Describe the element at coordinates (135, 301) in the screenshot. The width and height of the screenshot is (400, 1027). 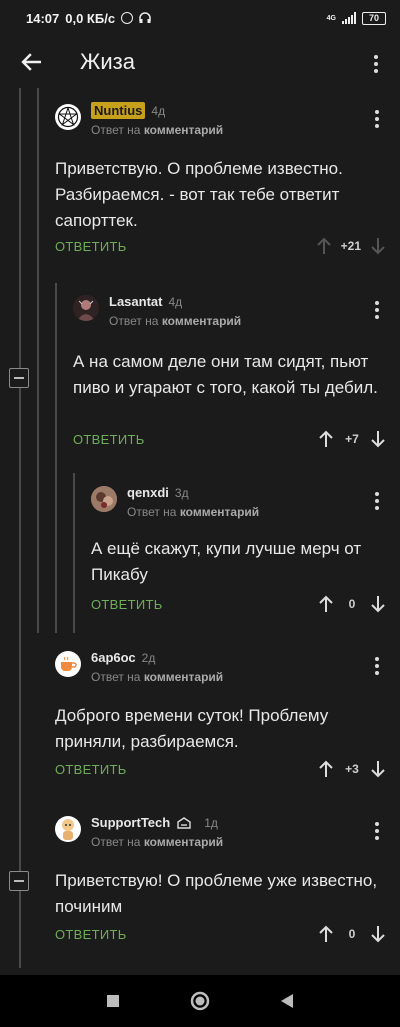
I see `author-name: Lasantat` at that location.